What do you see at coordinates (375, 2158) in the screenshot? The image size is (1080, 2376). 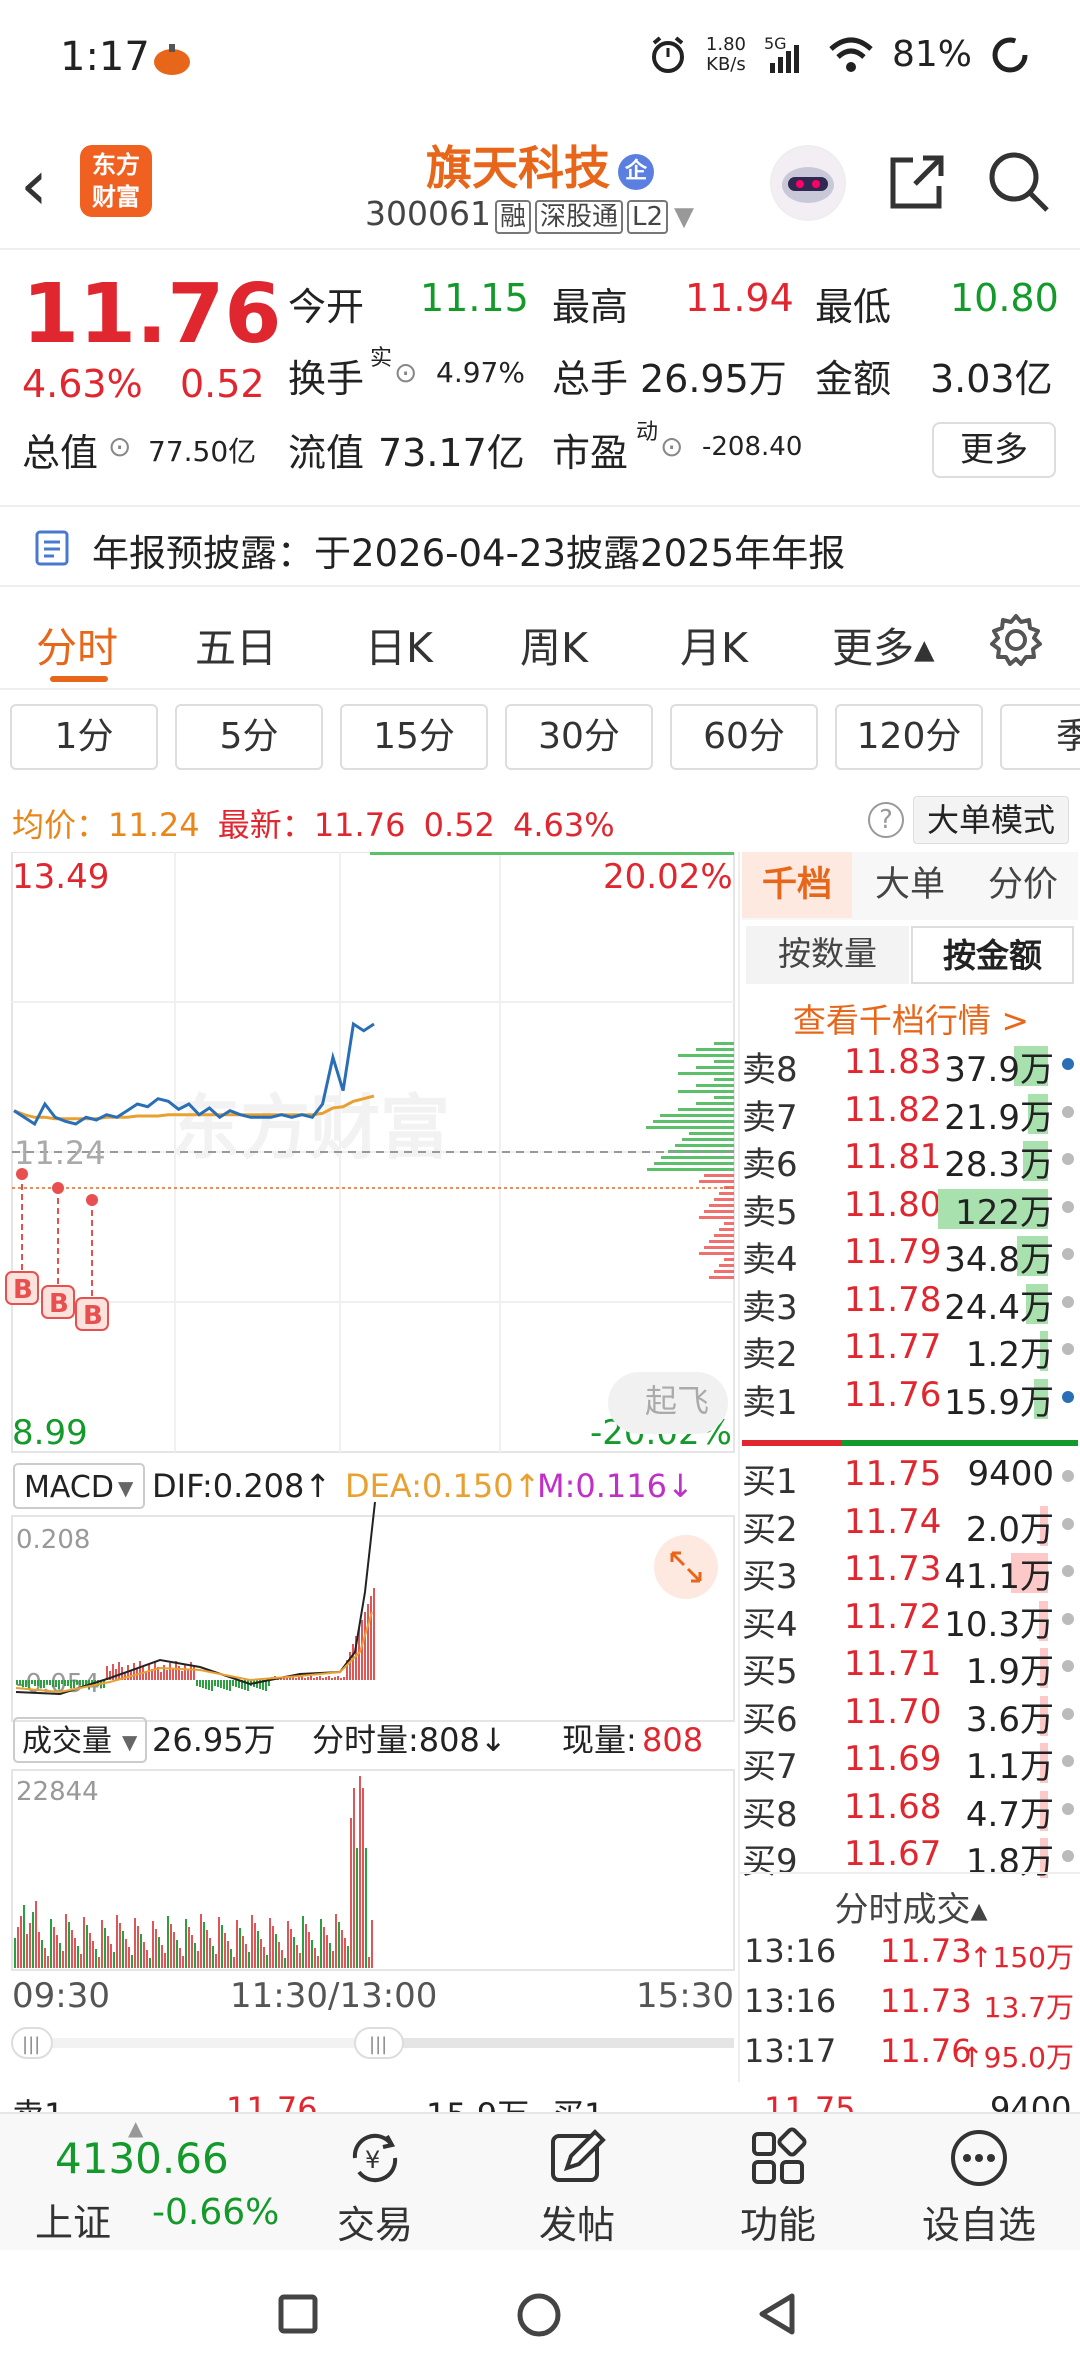 I see `trade-icon: ¥` at bounding box center [375, 2158].